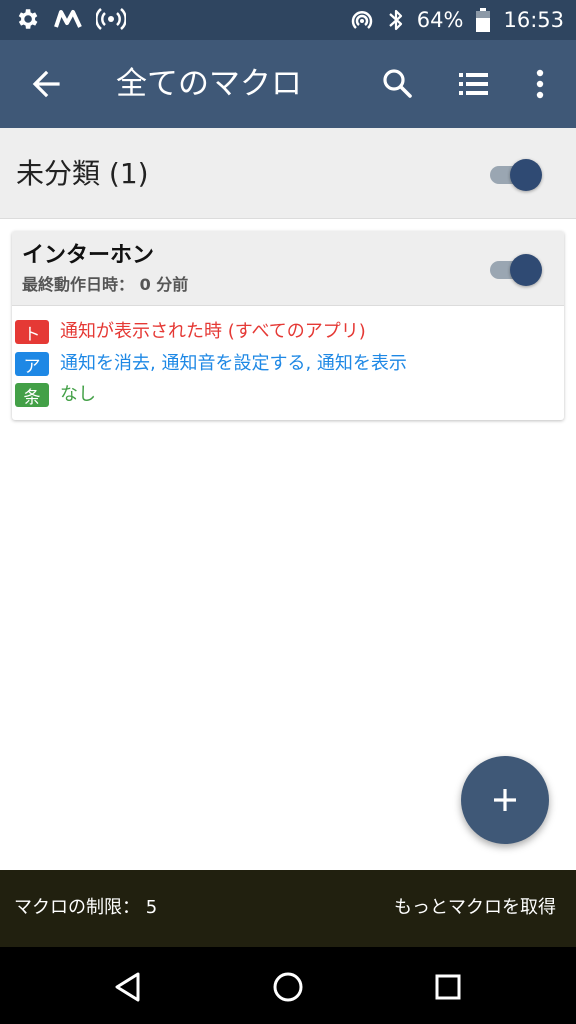  Describe the element at coordinates (288, 908) in the screenshot. I see `macro-limit-bar: マクロの制限： 5 もっとマクロを取得` at that location.